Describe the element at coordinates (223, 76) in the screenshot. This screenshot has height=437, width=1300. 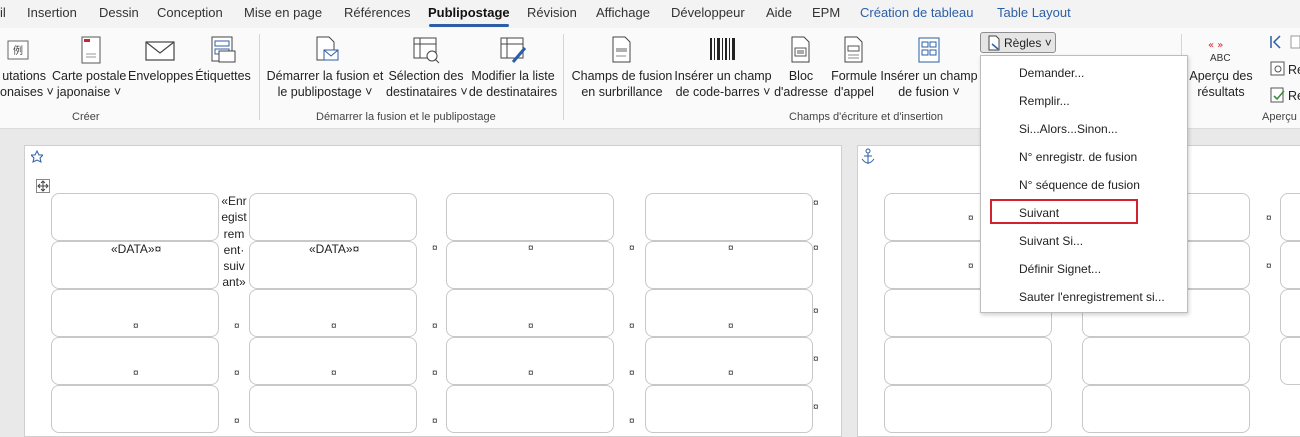
I see `labels-label: Étiquettes` at that location.